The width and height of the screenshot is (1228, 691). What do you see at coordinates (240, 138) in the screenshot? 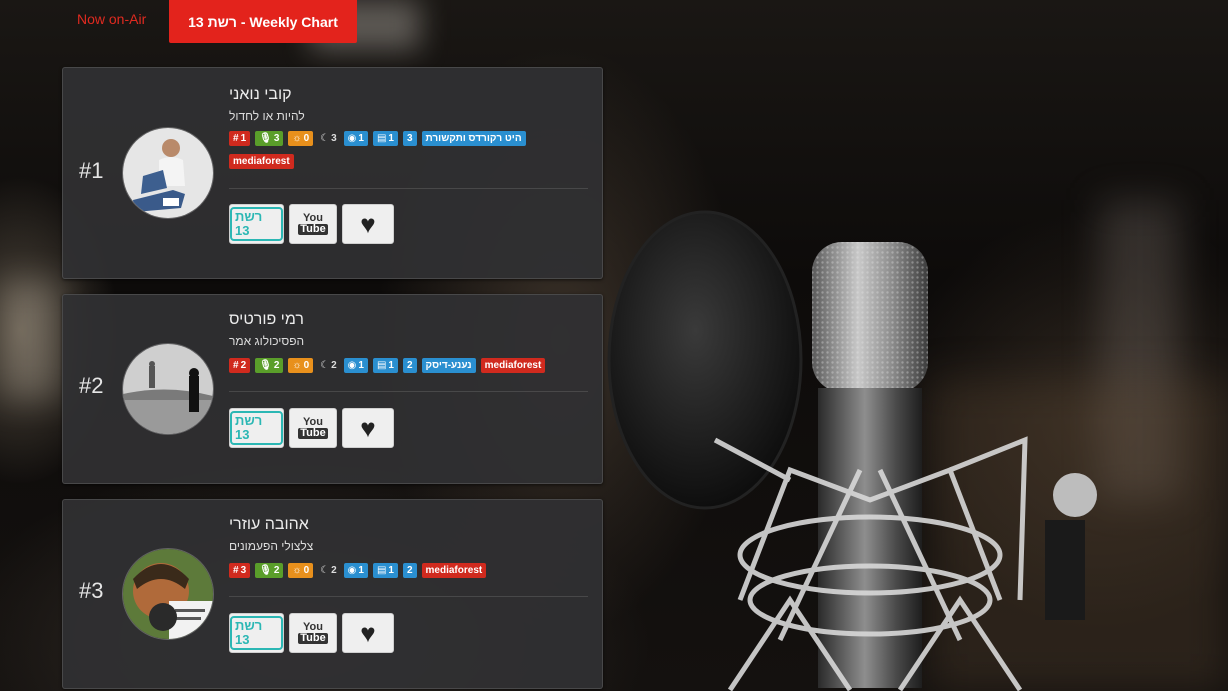
I see `chart-position-badge: #1` at bounding box center [240, 138].